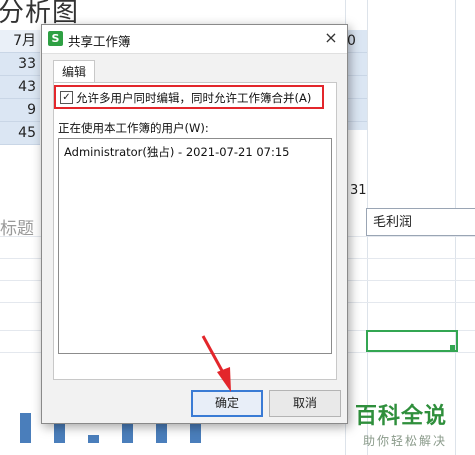 This screenshot has height=455, width=475. What do you see at coordinates (17, 229) in the screenshot?
I see `chart-title-placeholder: 标题` at bounding box center [17, 229].